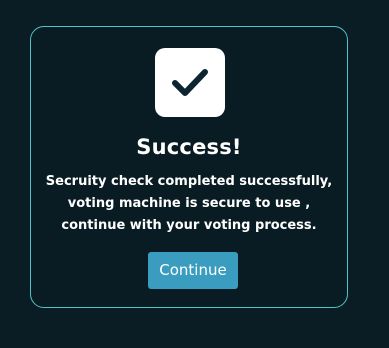  I want to click on message-line: Secruity check completed successfully,, so click(189, 181).